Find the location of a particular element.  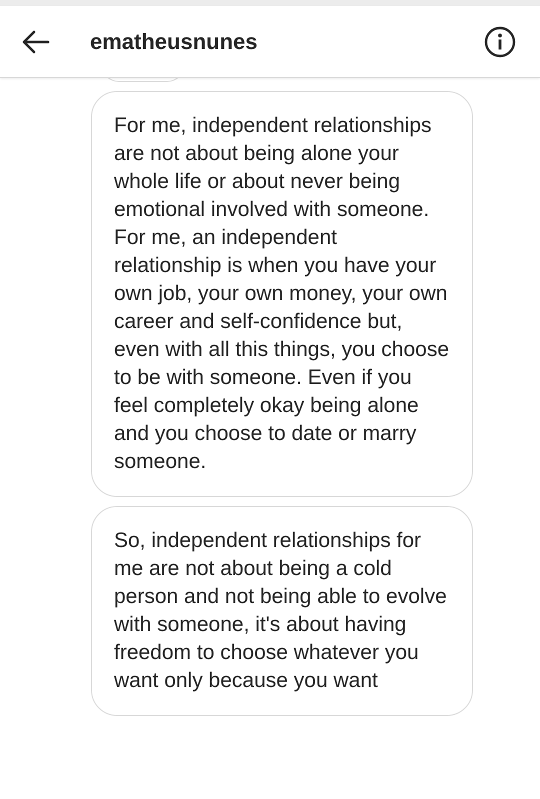

info-icon is located at coordinates (500, 42).